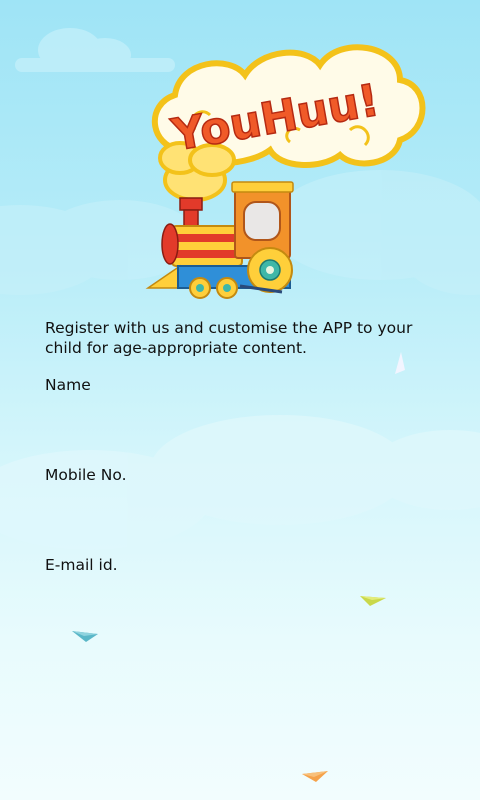 The image size is (480, 800). Describe the element at coordinates (247, 506) in the screenshot. I see `mobile-input` at that location.